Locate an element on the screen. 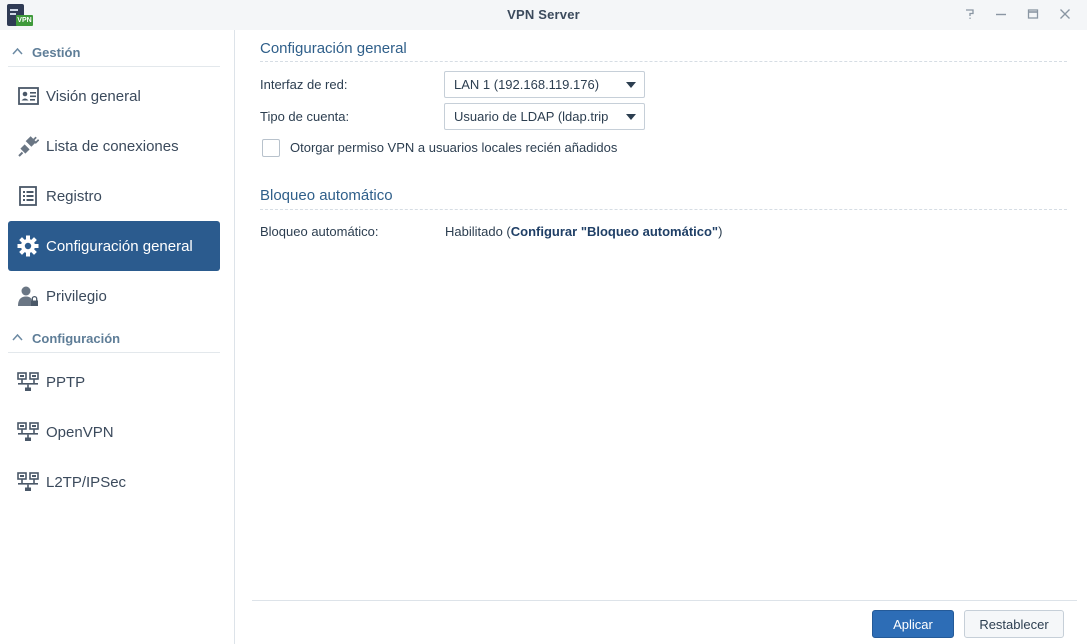  account-type-select: Usuario de LDAP (ldap.trip is located at coordinates (544, 116).